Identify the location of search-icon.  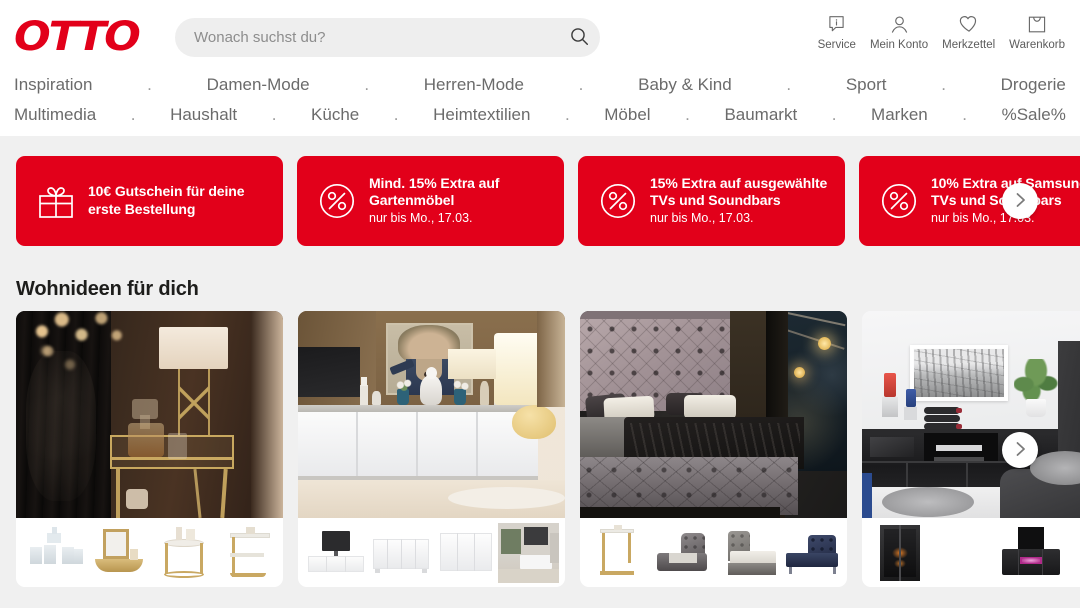
(579, 38).